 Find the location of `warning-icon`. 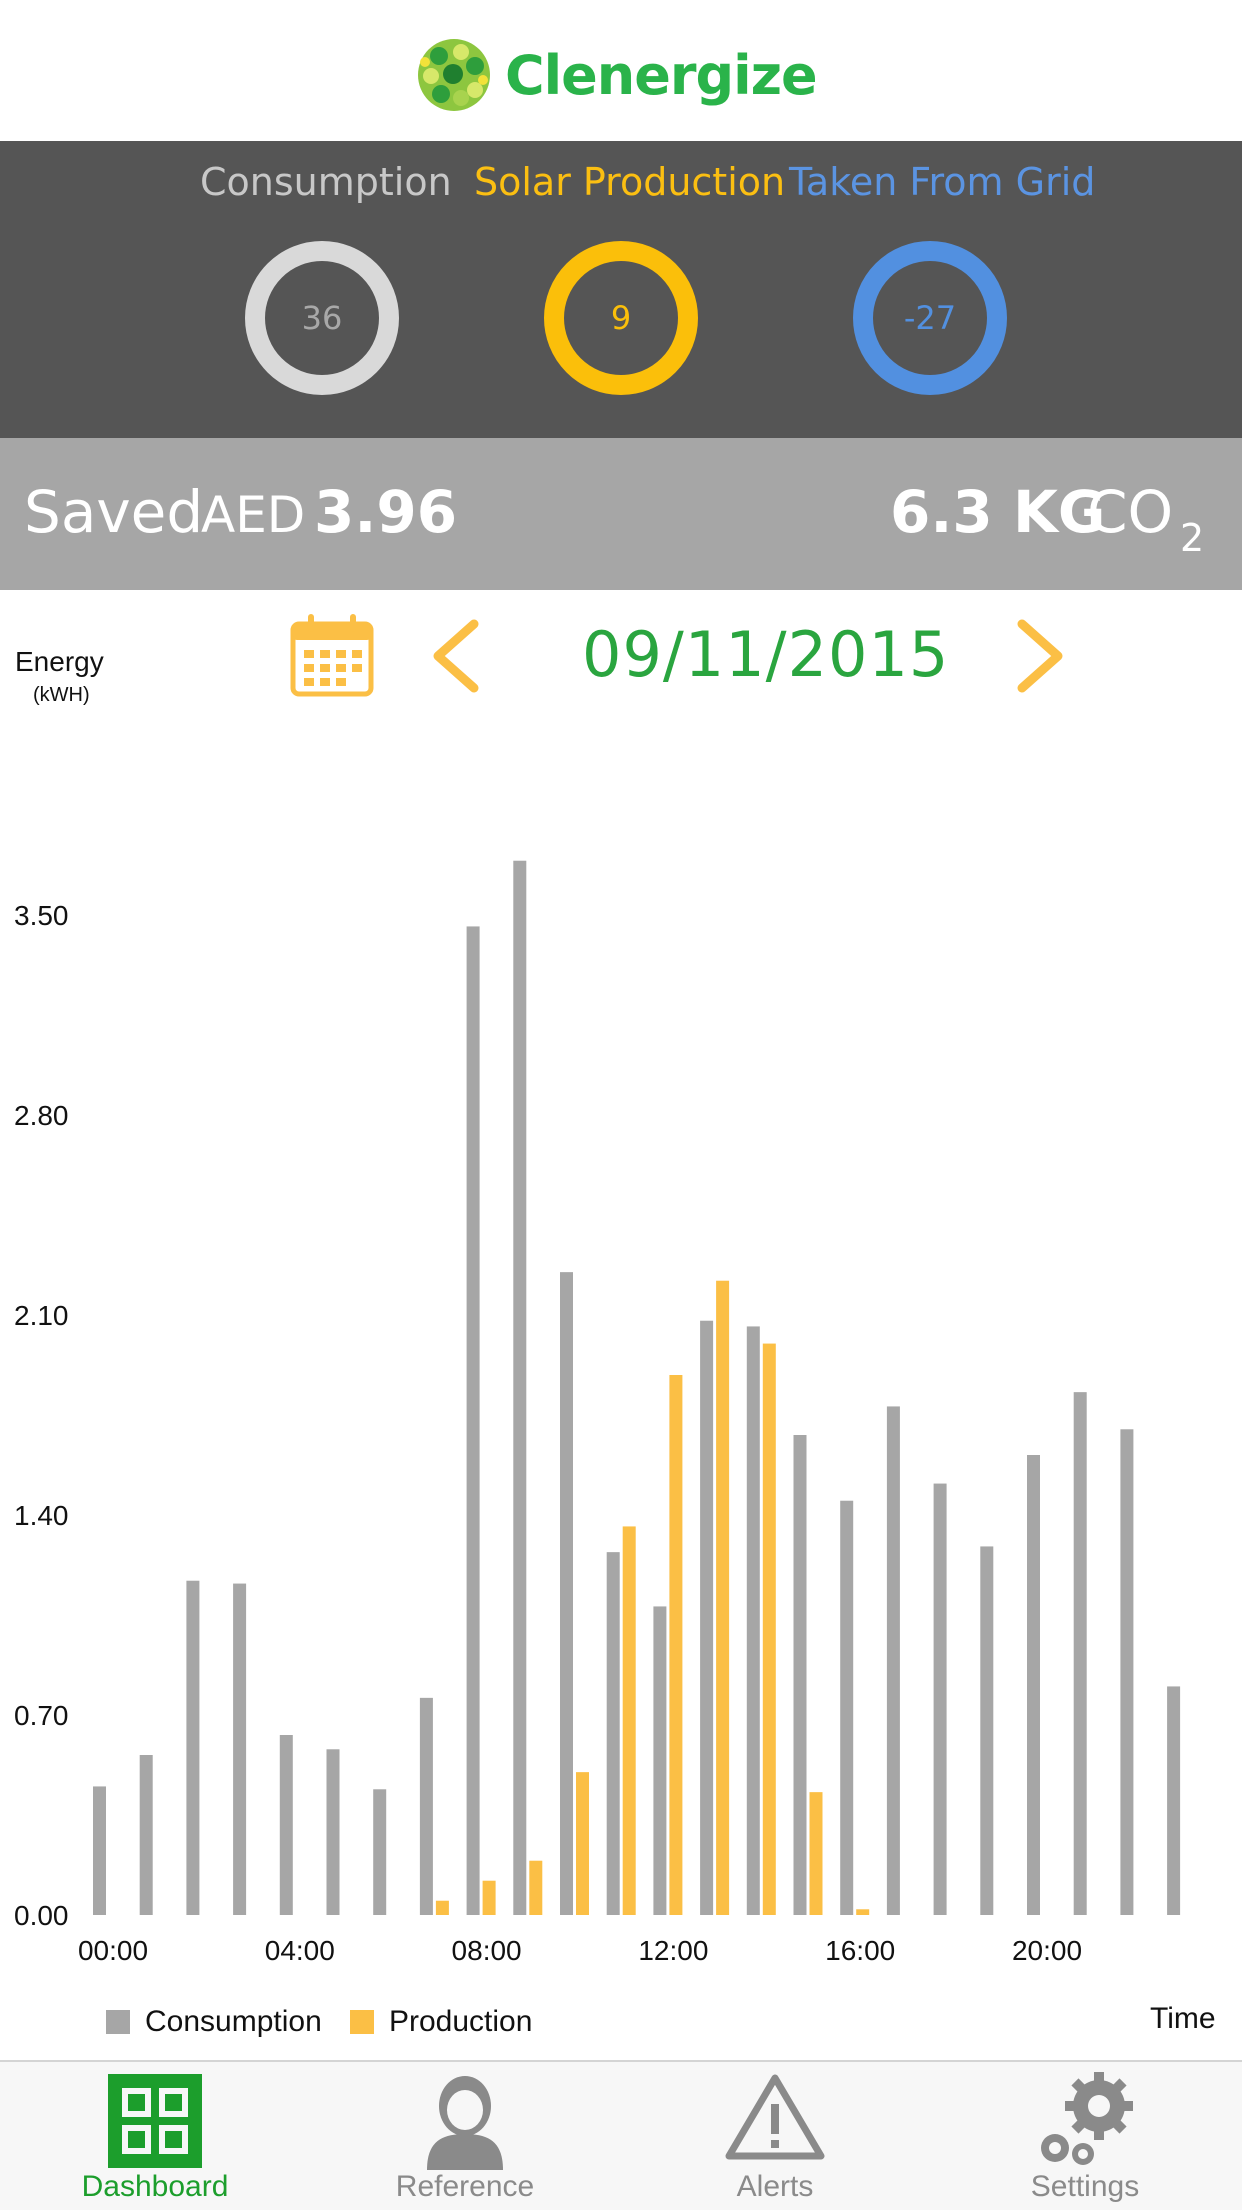

warning-icon is located at coordinates (775, 2117).